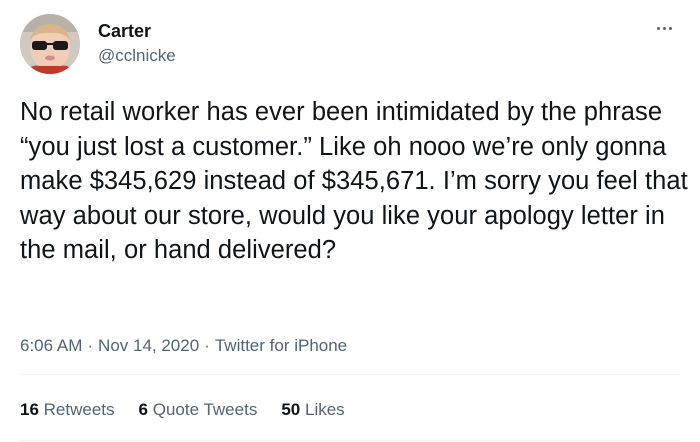  I want to click on retweets-stat: 16 Retweets, so click(67, 410).